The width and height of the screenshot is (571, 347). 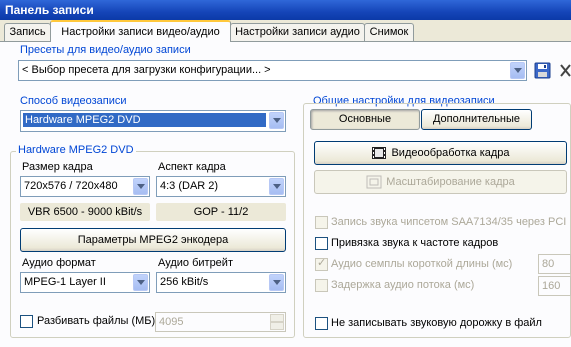 What do you see at coordinates (171, 322) in the screenshot?
I see `split-size-value: 4095` at bounding box center [171, 322].